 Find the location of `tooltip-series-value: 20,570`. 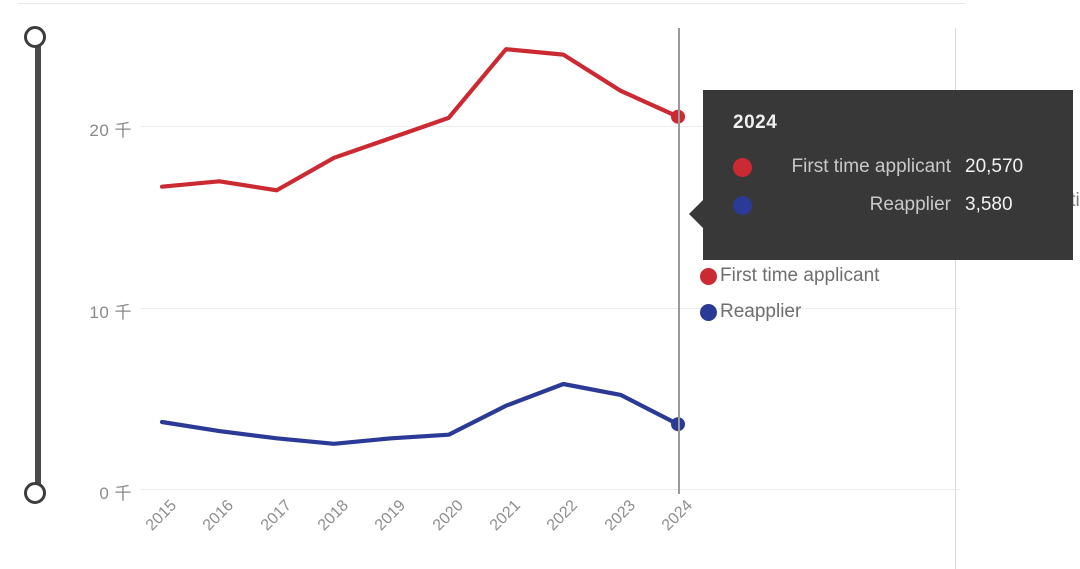

tooltip-series-value: 20,570 is located at coordinates (994, 166).